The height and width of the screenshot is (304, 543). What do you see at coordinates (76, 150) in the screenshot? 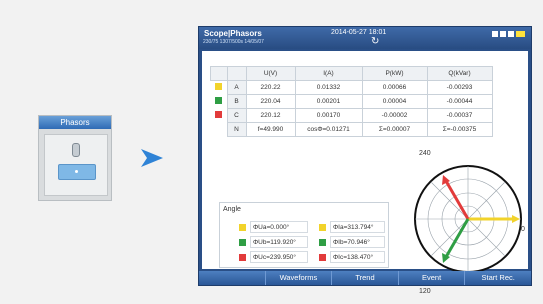
I see `mini-slot-icon` at bounding box center [76, 150].